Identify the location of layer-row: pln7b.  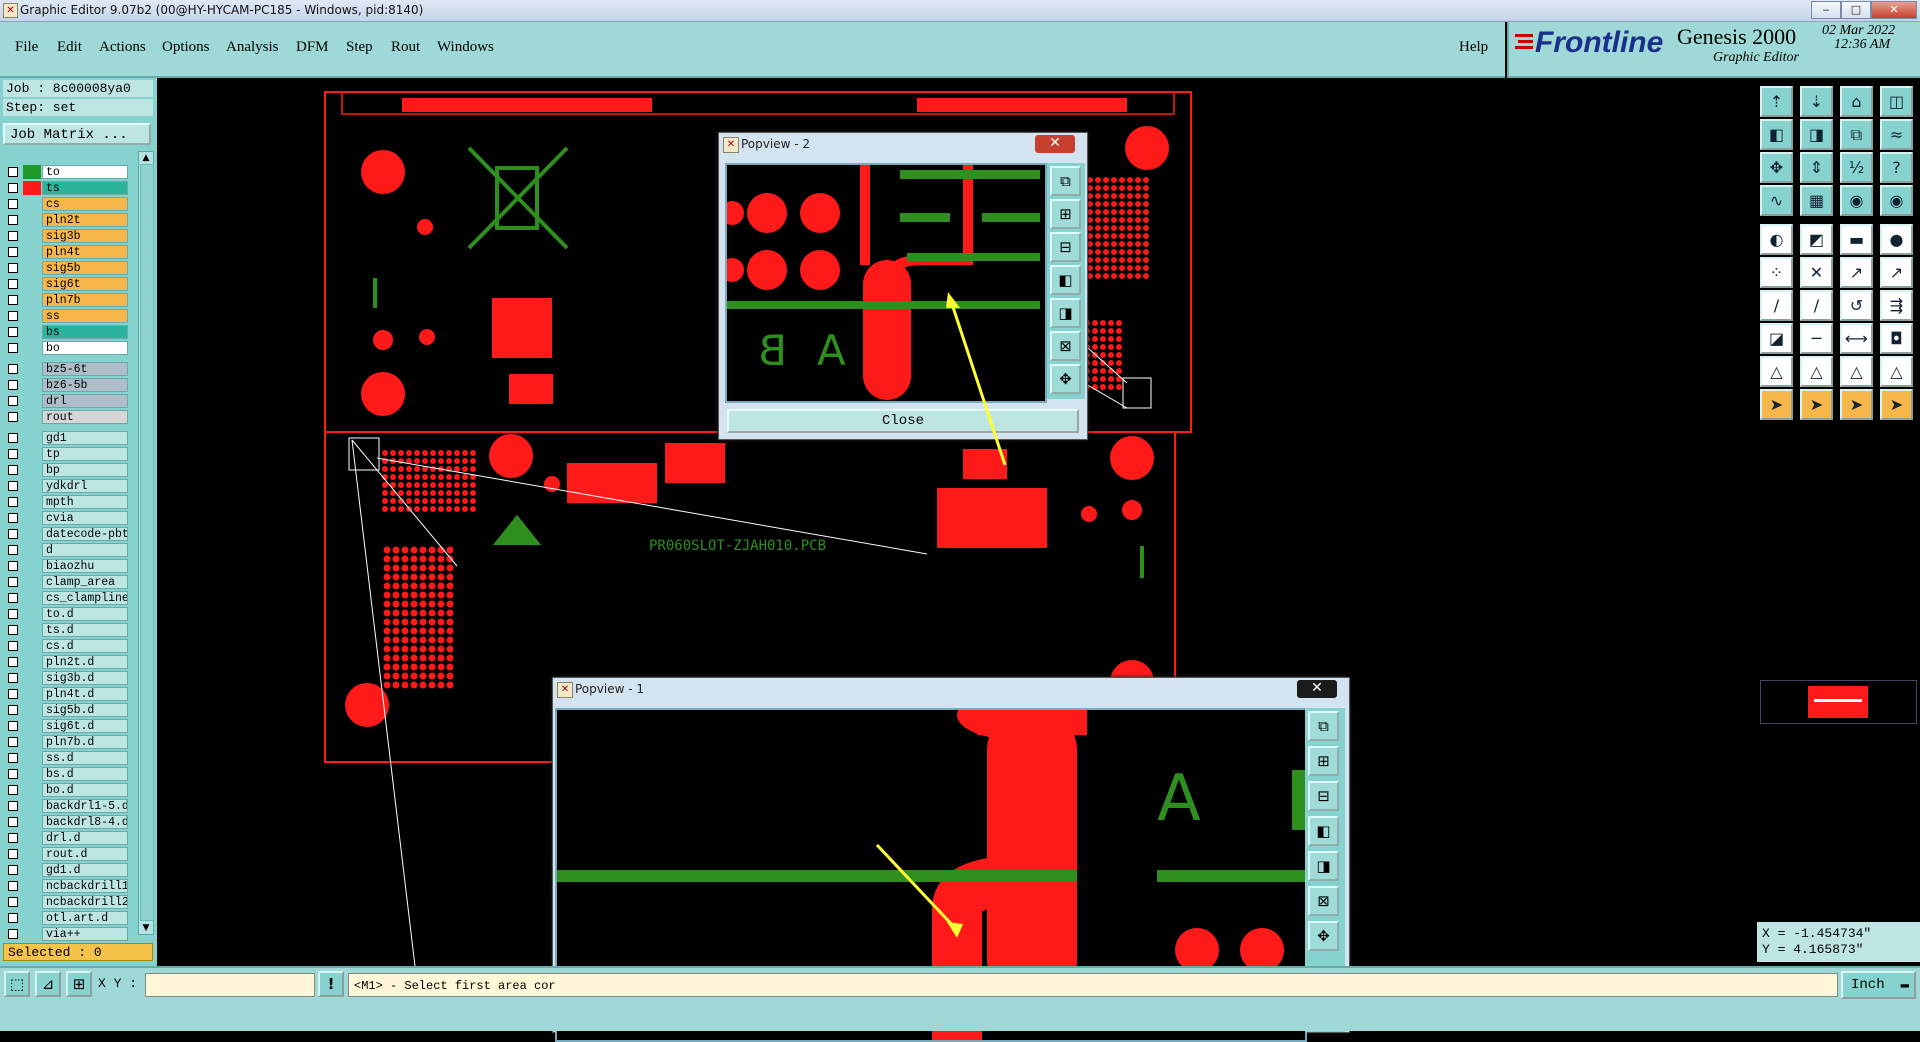
(66, 300).